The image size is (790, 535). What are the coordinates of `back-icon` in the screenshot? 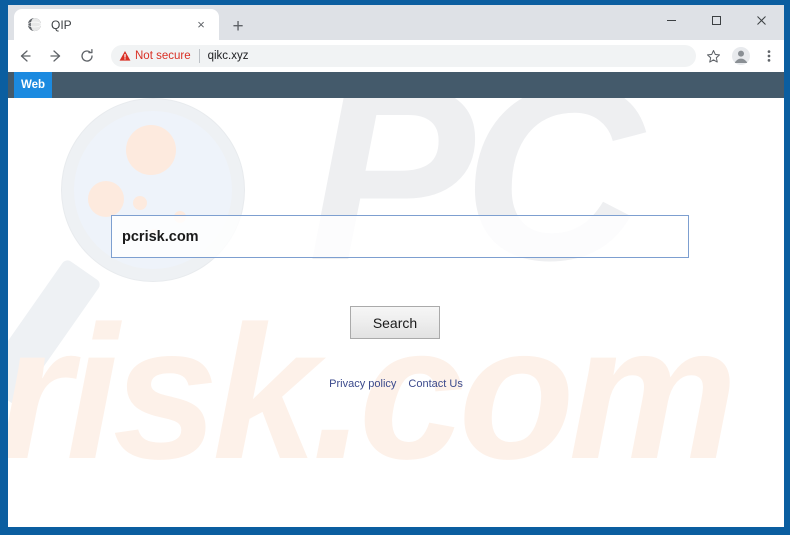 It's located at (25, 56).